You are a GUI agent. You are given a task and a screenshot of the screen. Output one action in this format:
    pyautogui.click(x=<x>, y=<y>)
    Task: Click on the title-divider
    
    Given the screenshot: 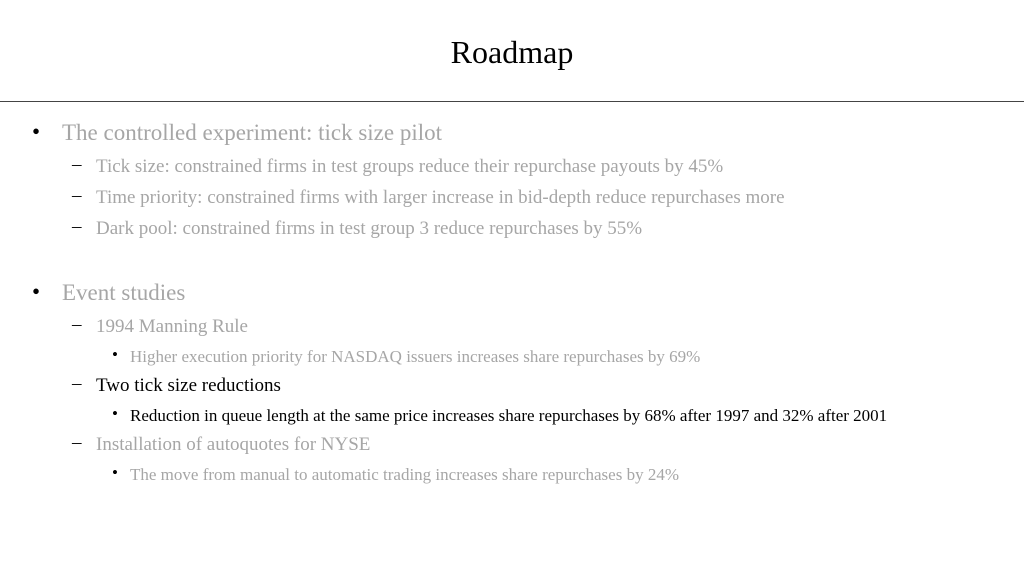 What is the action you would take?
    pyautogui.click(x=512, y=101)
    